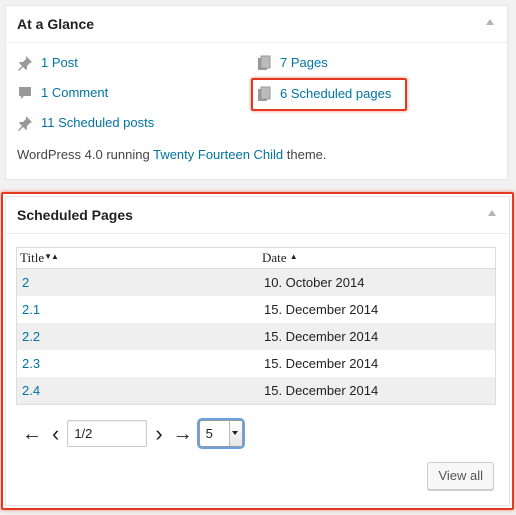 The image size is (516, 515). What do you see at coordinates (304, 63) in the screenshot?
I see `pages-link: 7 Pages` at bounding box center [304, 63].